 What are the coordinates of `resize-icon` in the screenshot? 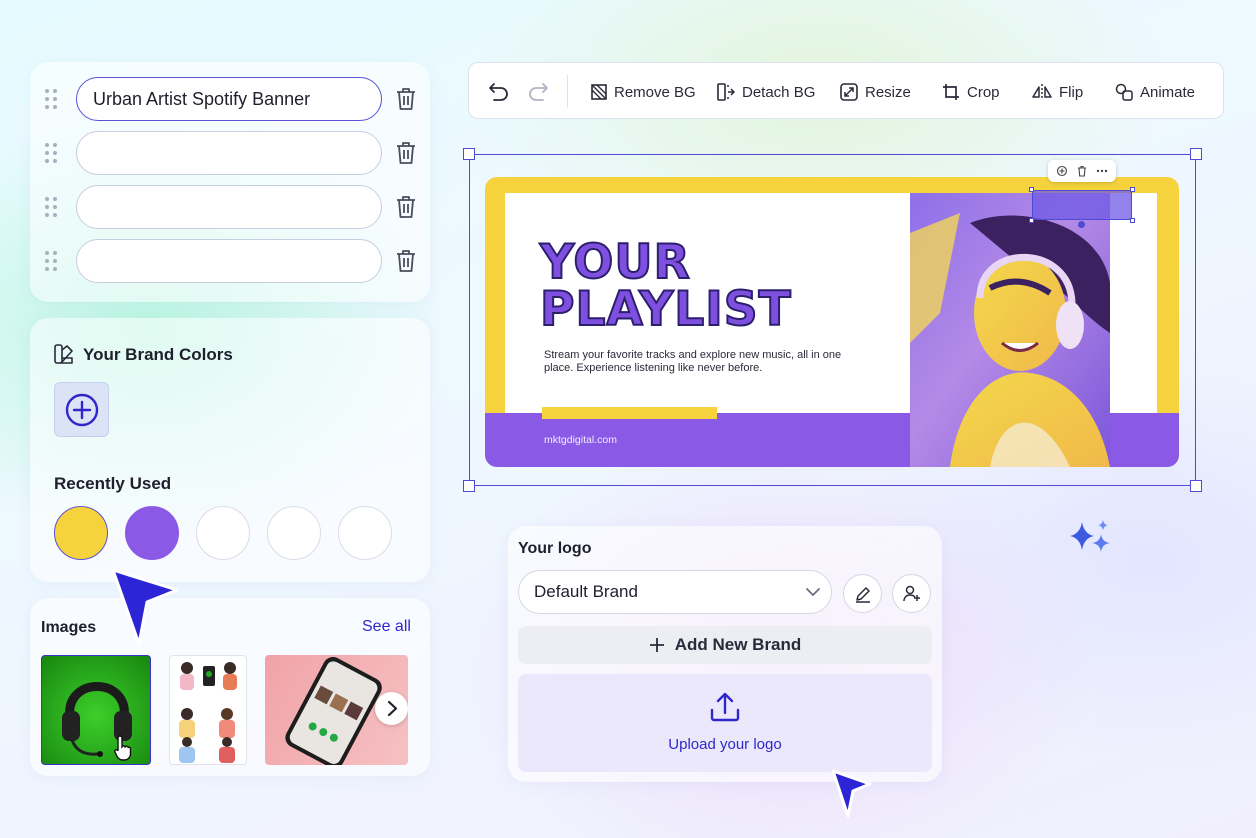 It's located at (849, 92).